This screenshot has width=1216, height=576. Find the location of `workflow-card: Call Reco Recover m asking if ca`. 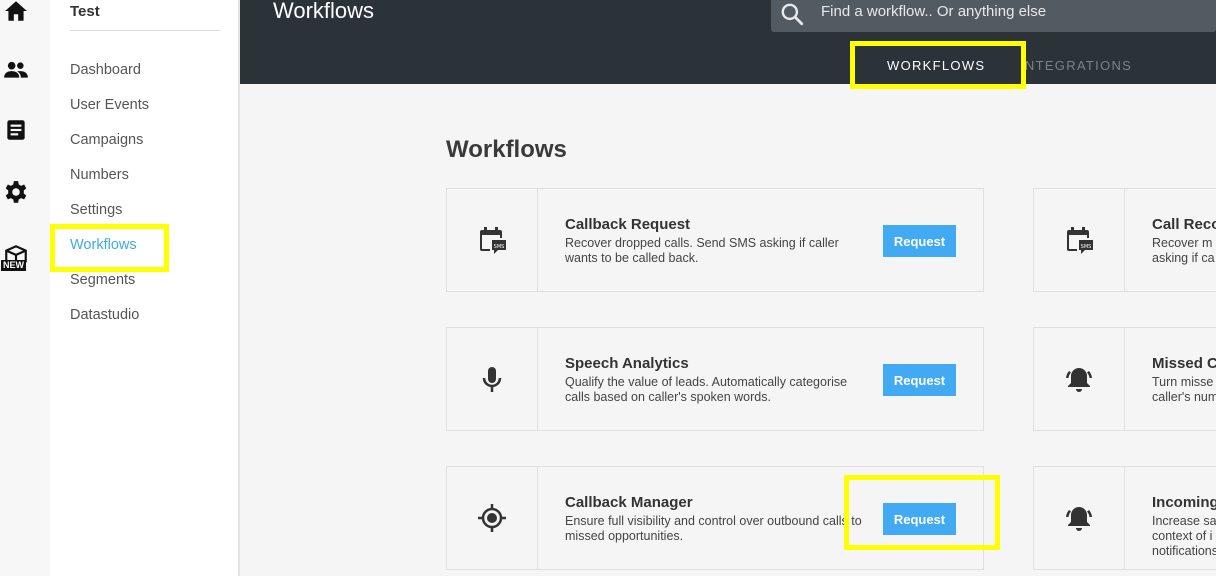

workflow-card: Call Reco Recover m asking if ca is located at coordinates (1124, 240).